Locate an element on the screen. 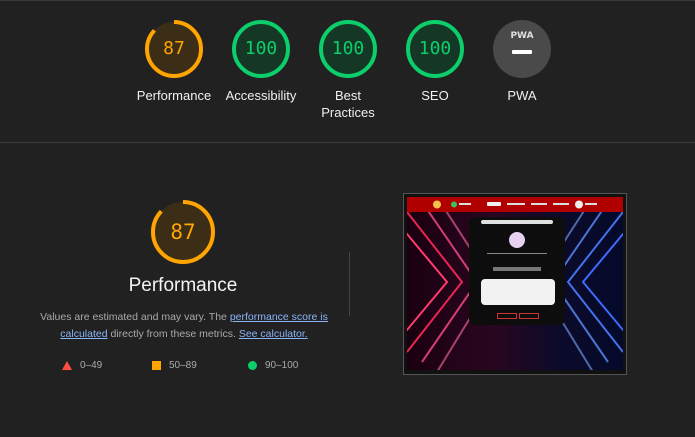  desc-text: Values are estimated and may vary. The is located at coordinates (135, 317).